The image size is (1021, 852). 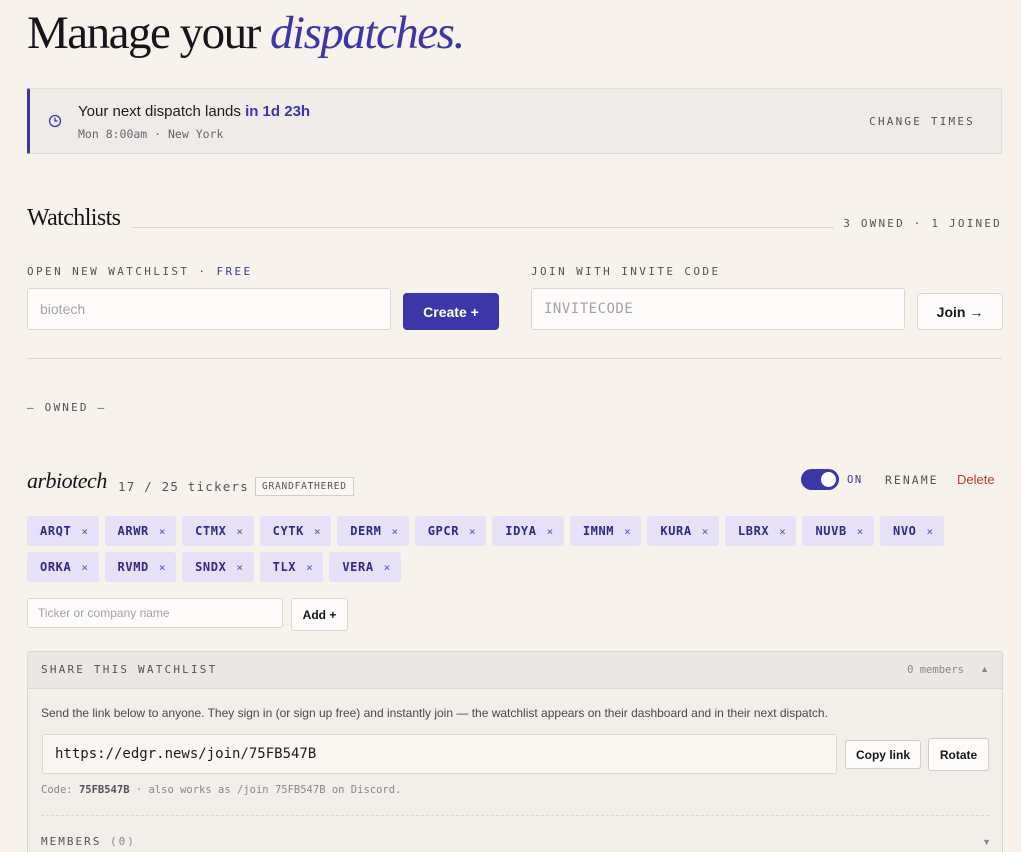 I want to click on ticker-chip: ARWR ×, so click(x=140, y=531).